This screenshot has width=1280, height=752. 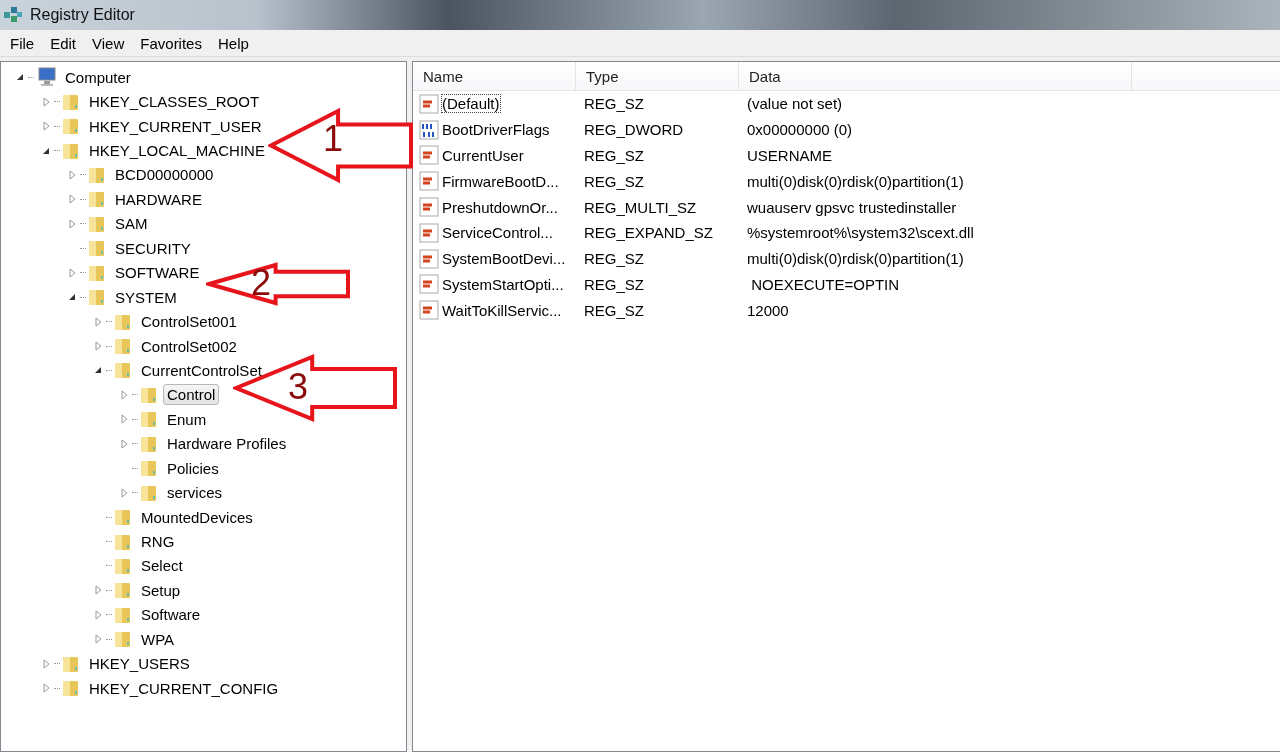 I want to click on tree-item: Select, so click(x=162, y=566).